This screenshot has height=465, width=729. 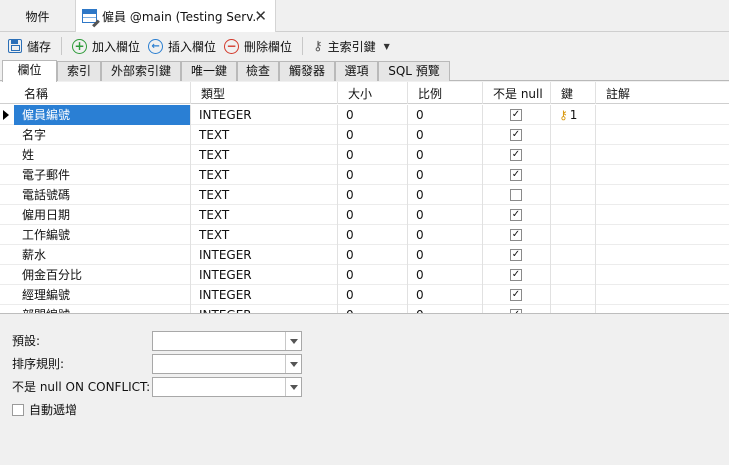 What do you see at coordinates (102, 215) in the screenshot?
I see `field-name-cell: 僱用日期` at bounding box center [102, 215].